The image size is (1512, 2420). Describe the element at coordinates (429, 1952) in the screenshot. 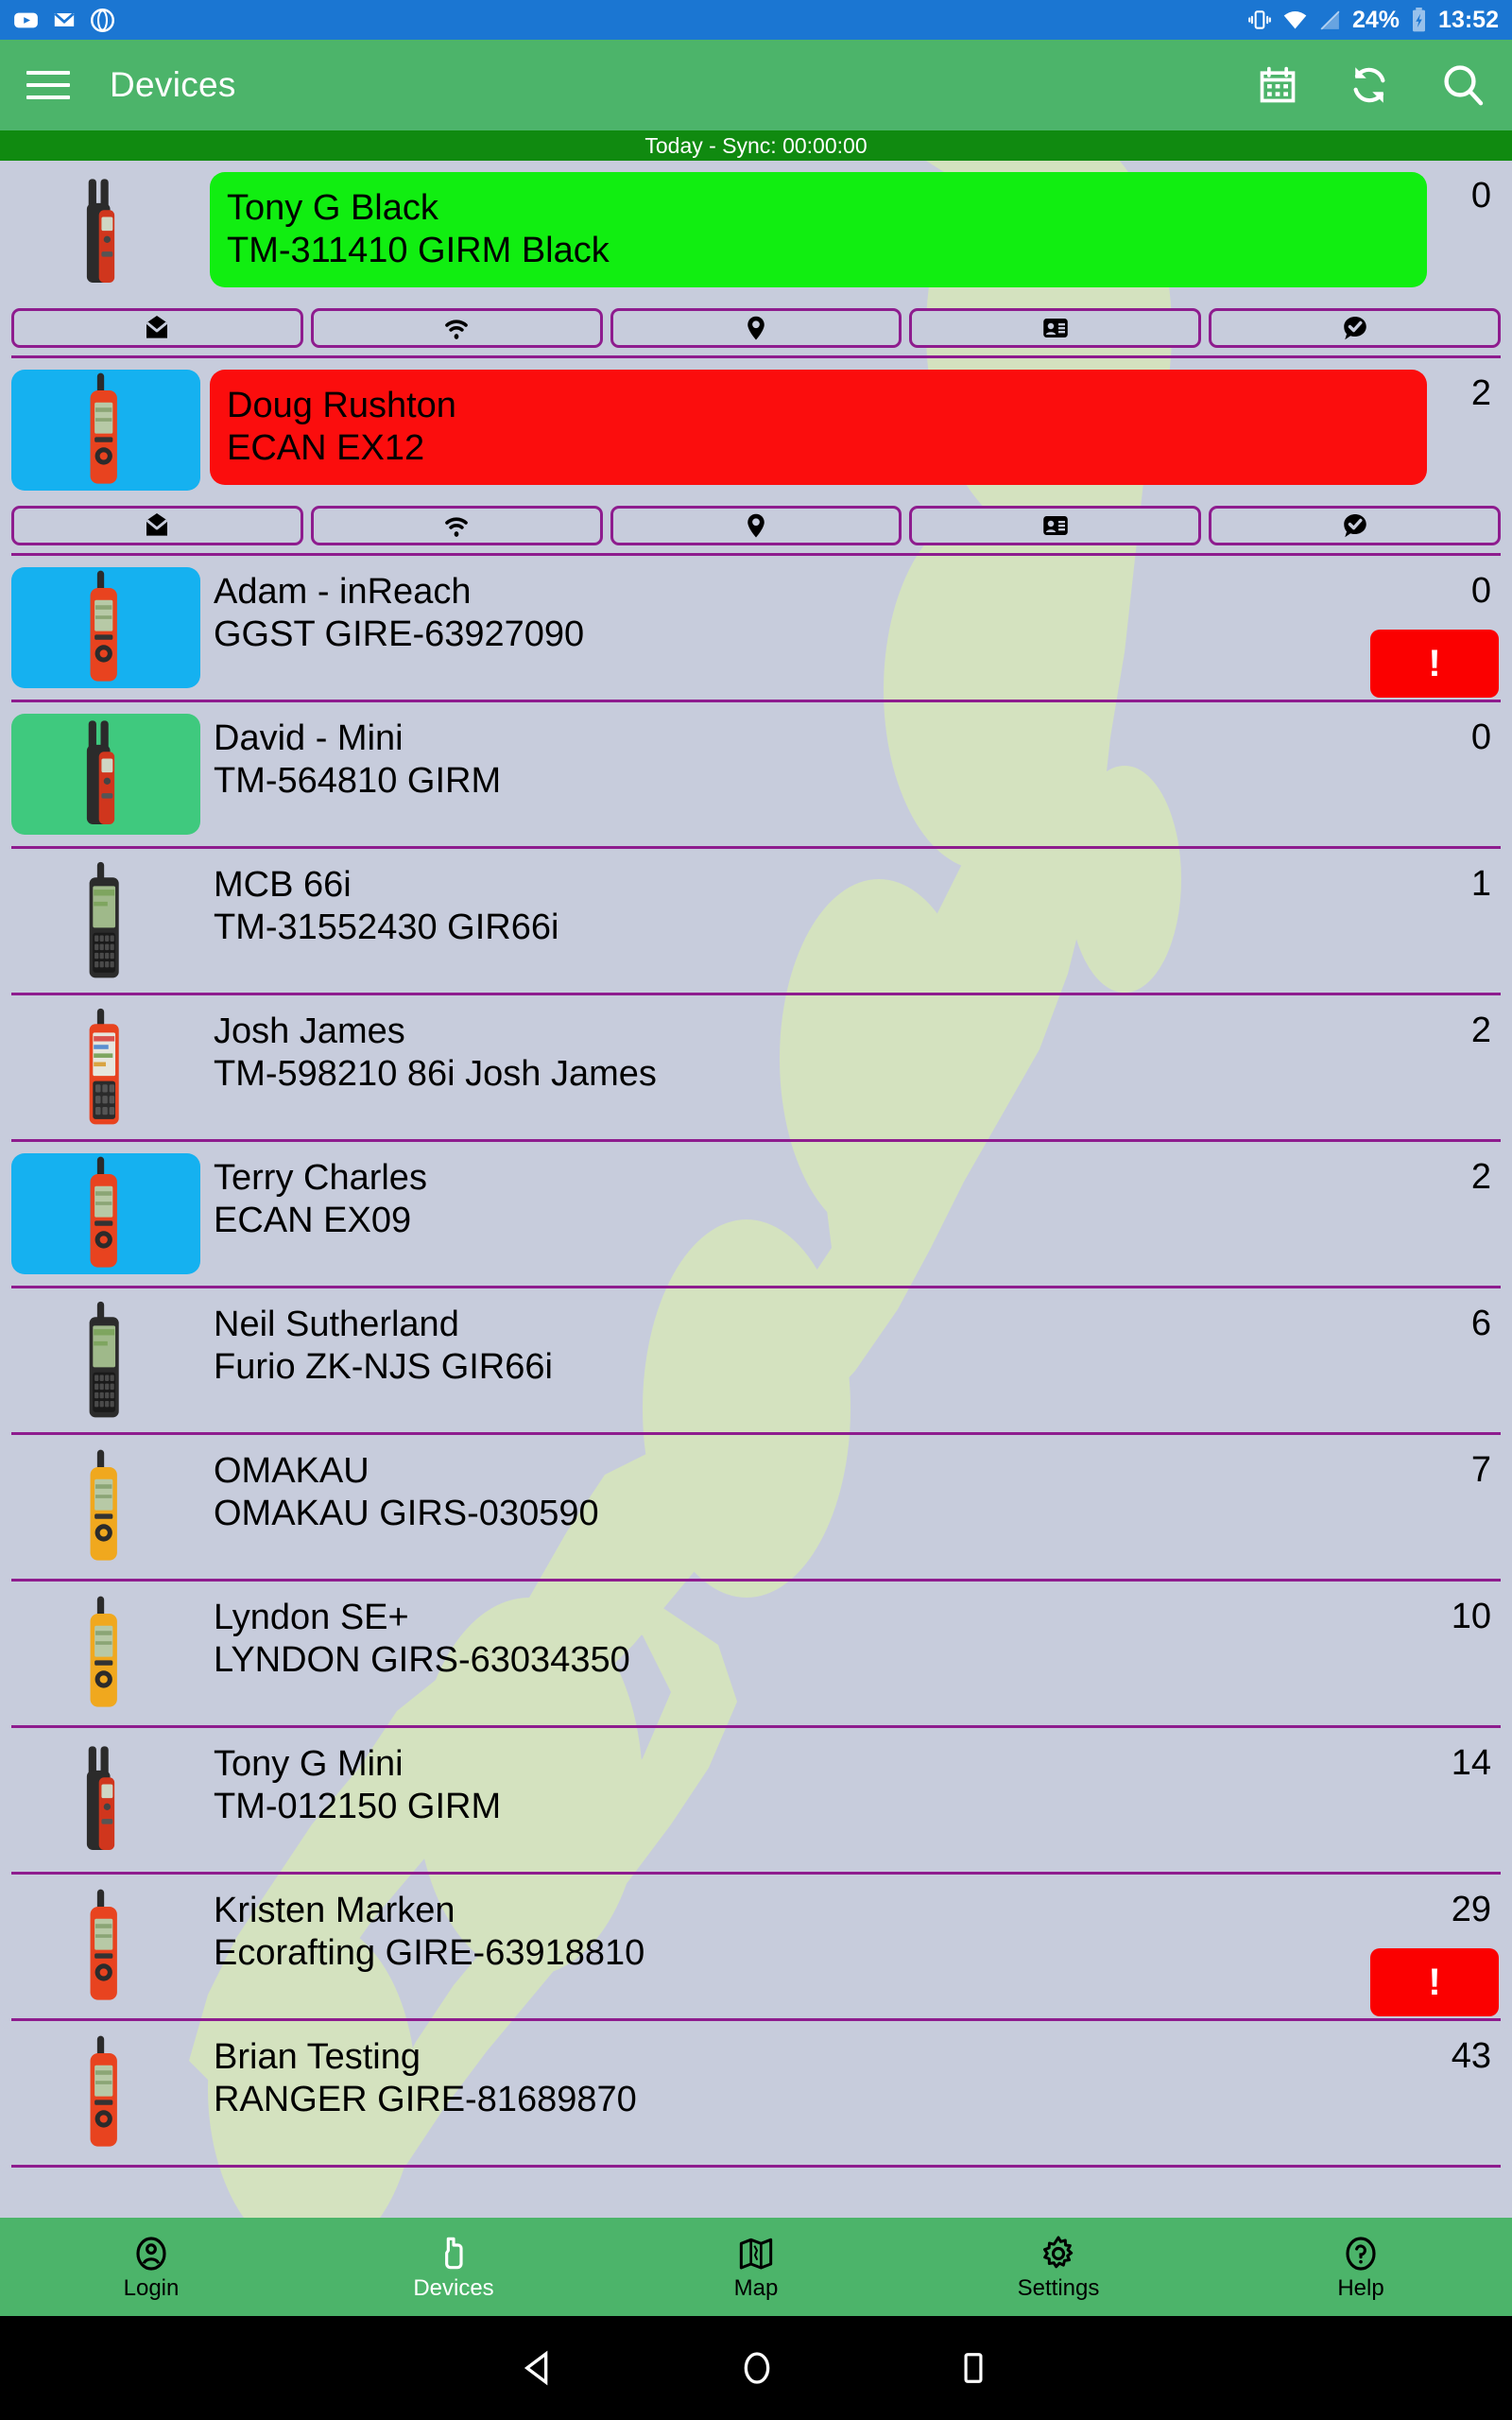

I see `device-identifier: Ecorafting GIRE-63918810` at that location.